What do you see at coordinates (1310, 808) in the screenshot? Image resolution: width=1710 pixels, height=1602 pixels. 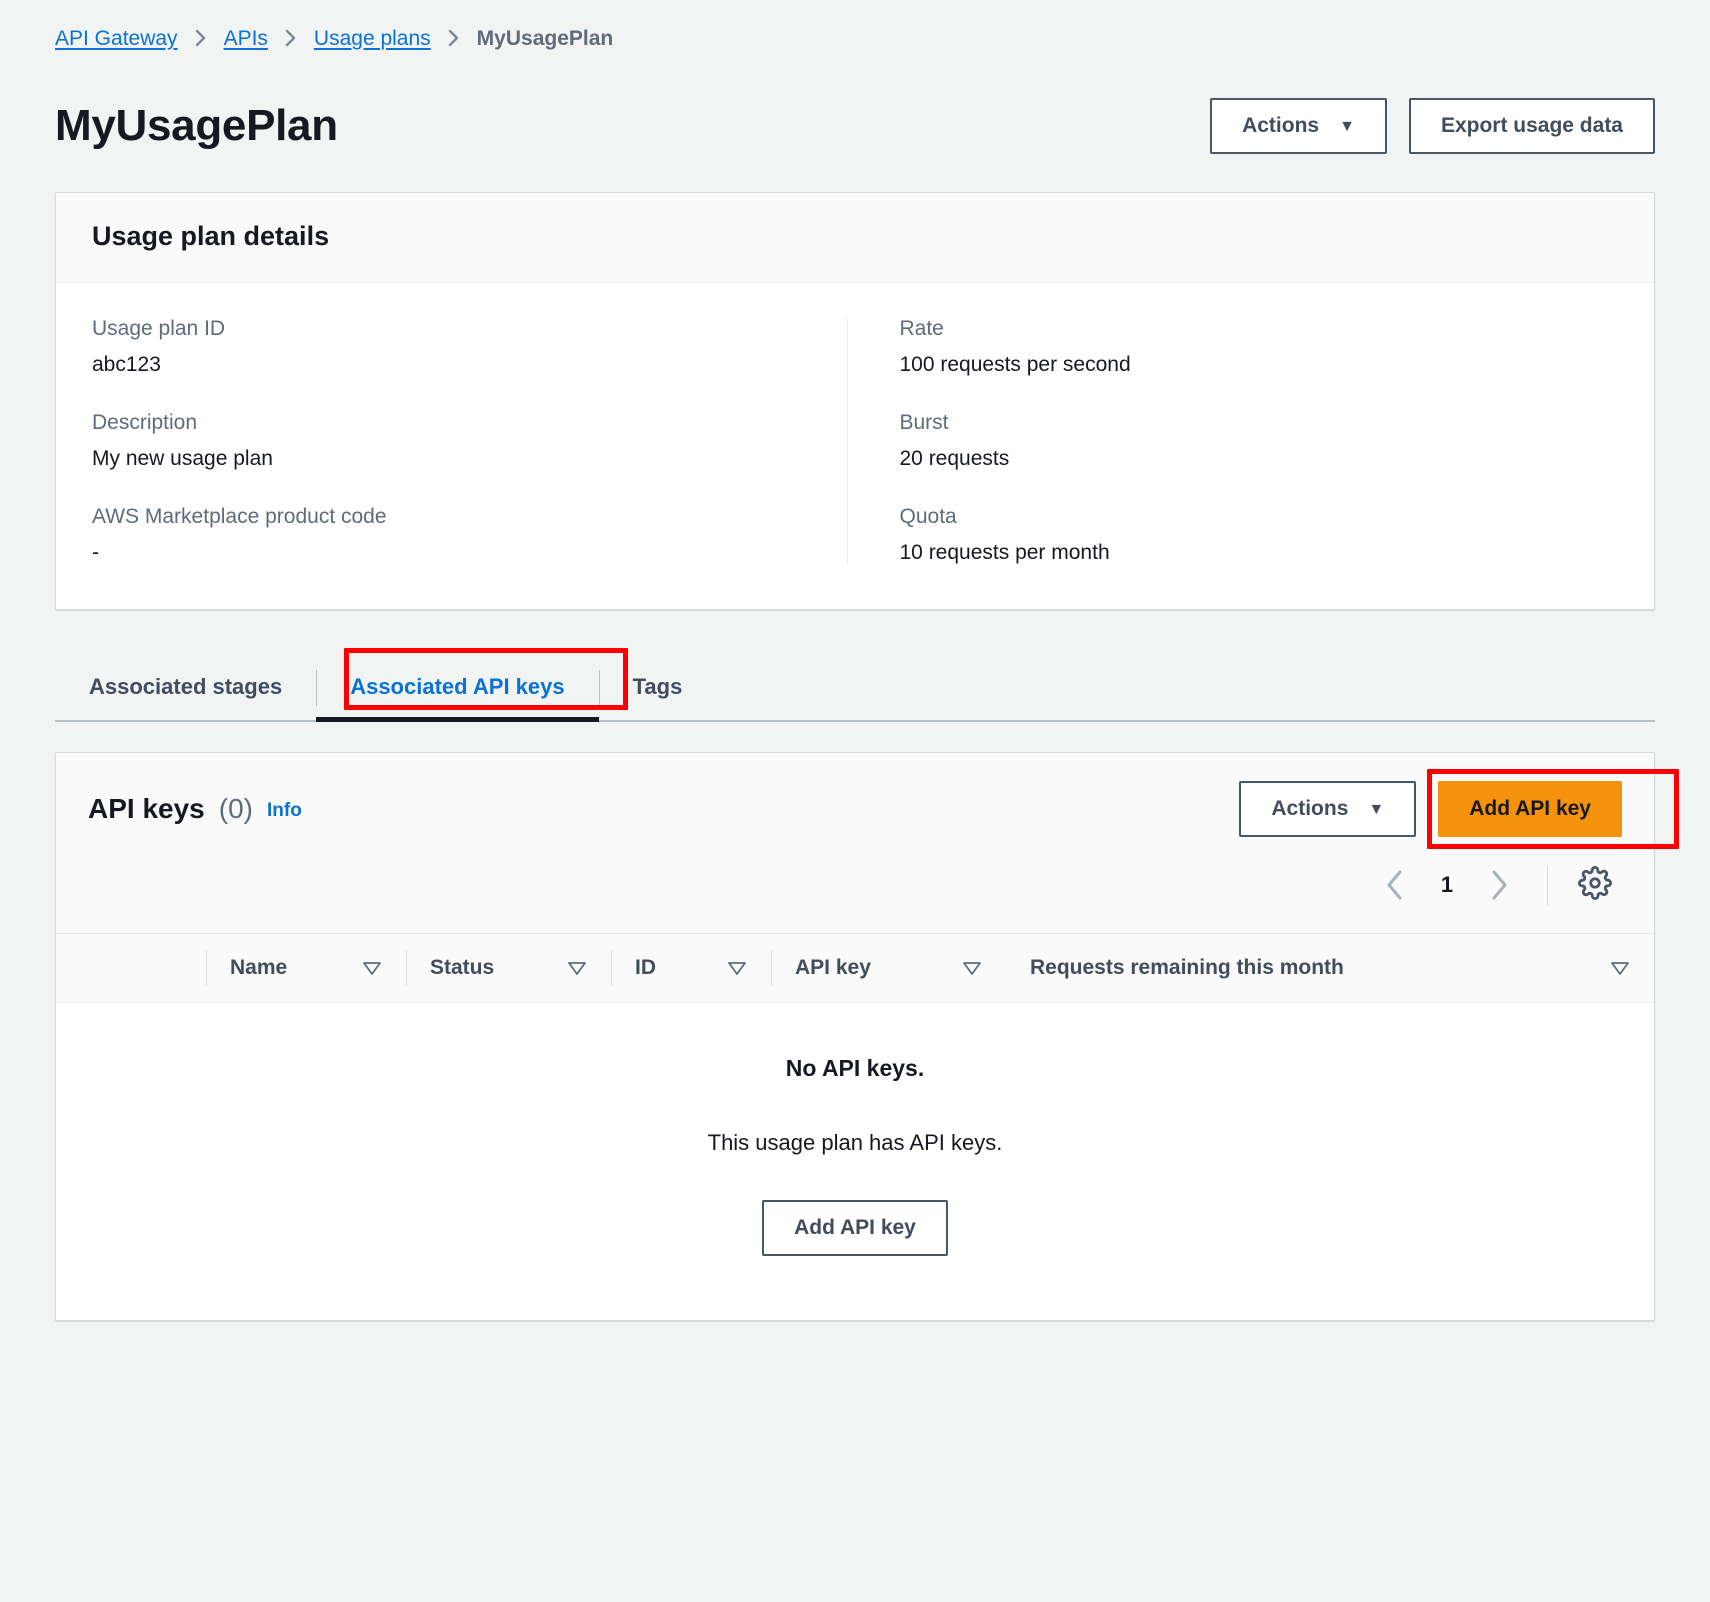 I see `api-keys-actions-label: Actions` at bounding box center [1310, 808].